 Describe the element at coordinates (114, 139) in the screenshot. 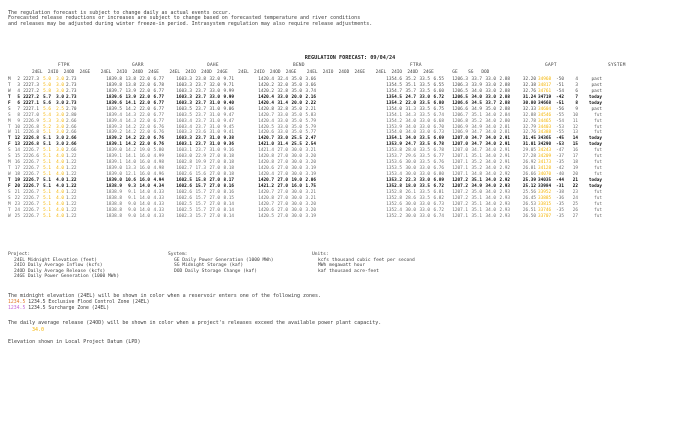

I see `table-cell: 1839.2` at that location.